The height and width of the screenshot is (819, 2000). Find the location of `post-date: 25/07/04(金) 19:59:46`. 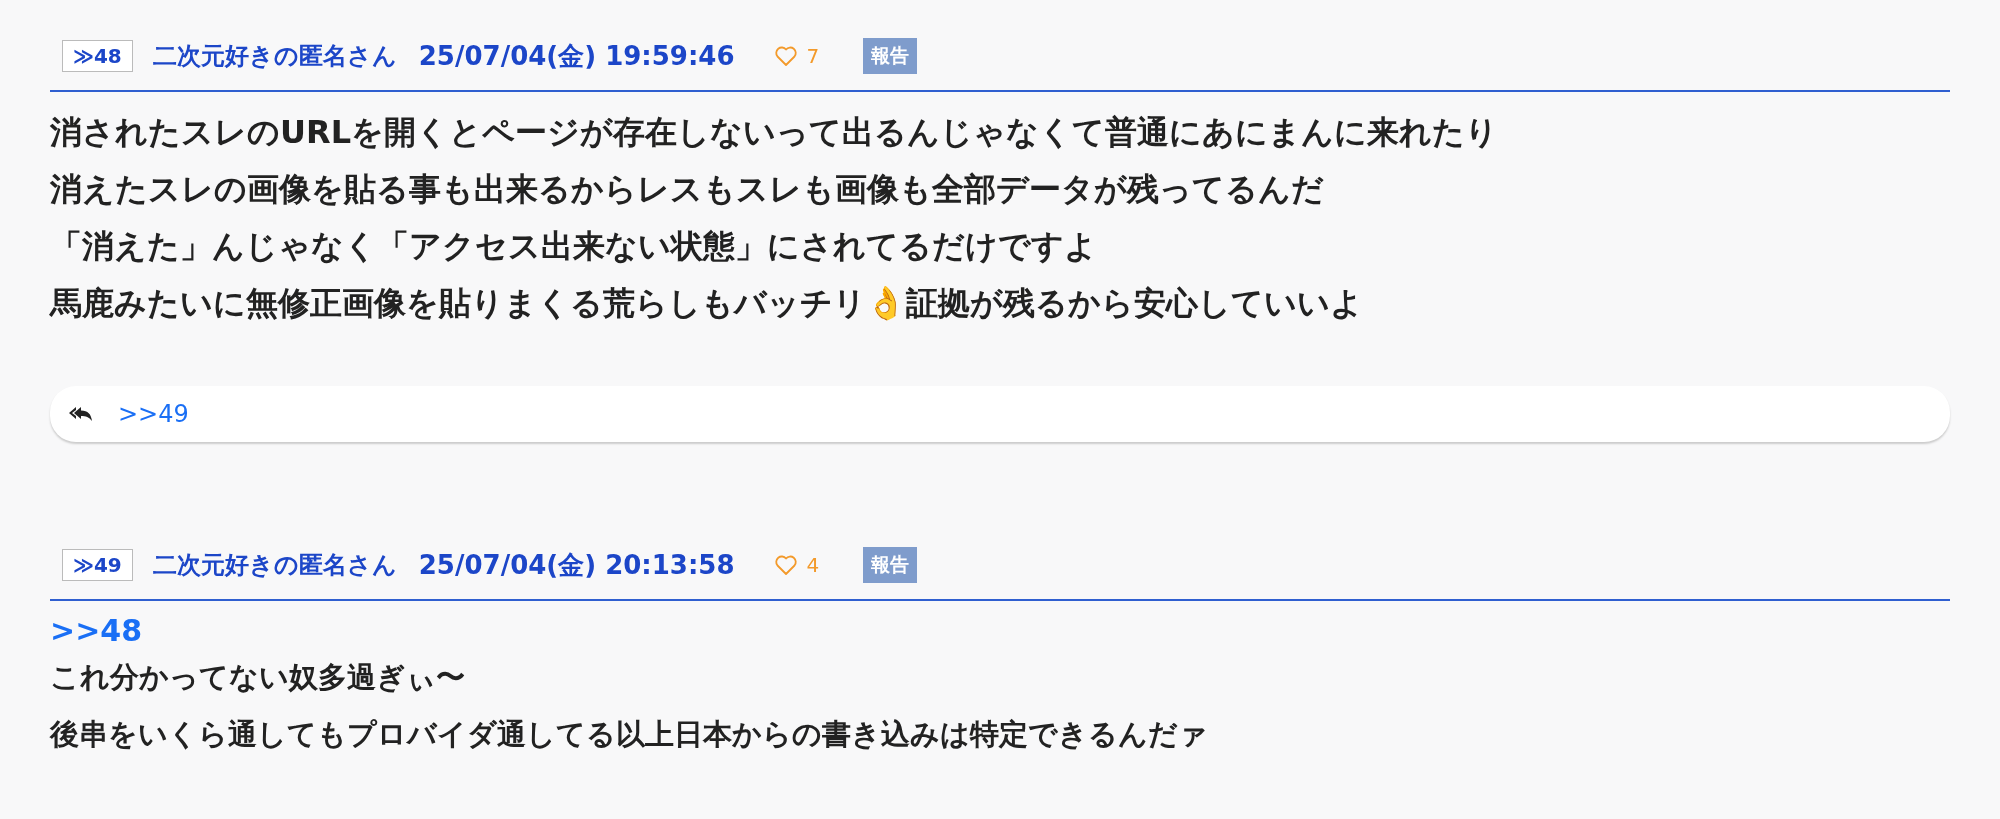

post-date: 25/07/04(金) 19:59:46 is located at coordinates (576, 56).